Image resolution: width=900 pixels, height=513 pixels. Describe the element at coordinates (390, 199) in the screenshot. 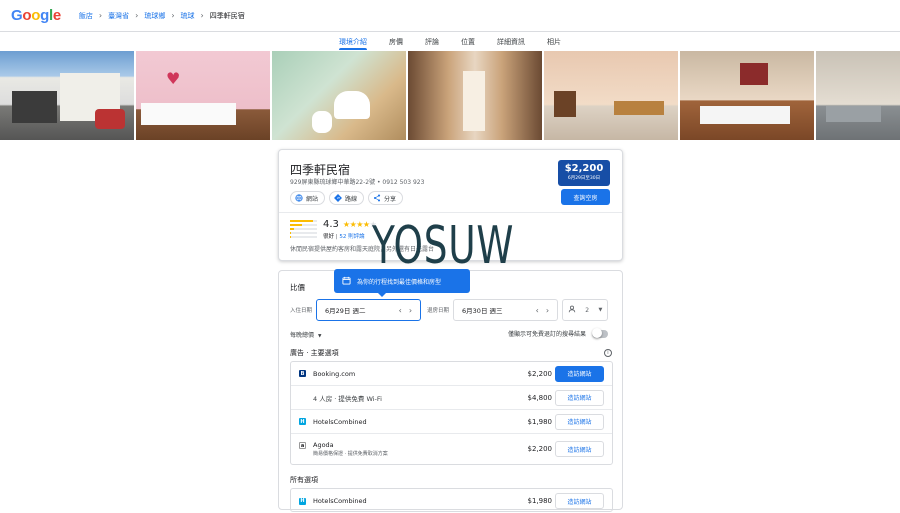

I see `share-label: 分享` at that location.